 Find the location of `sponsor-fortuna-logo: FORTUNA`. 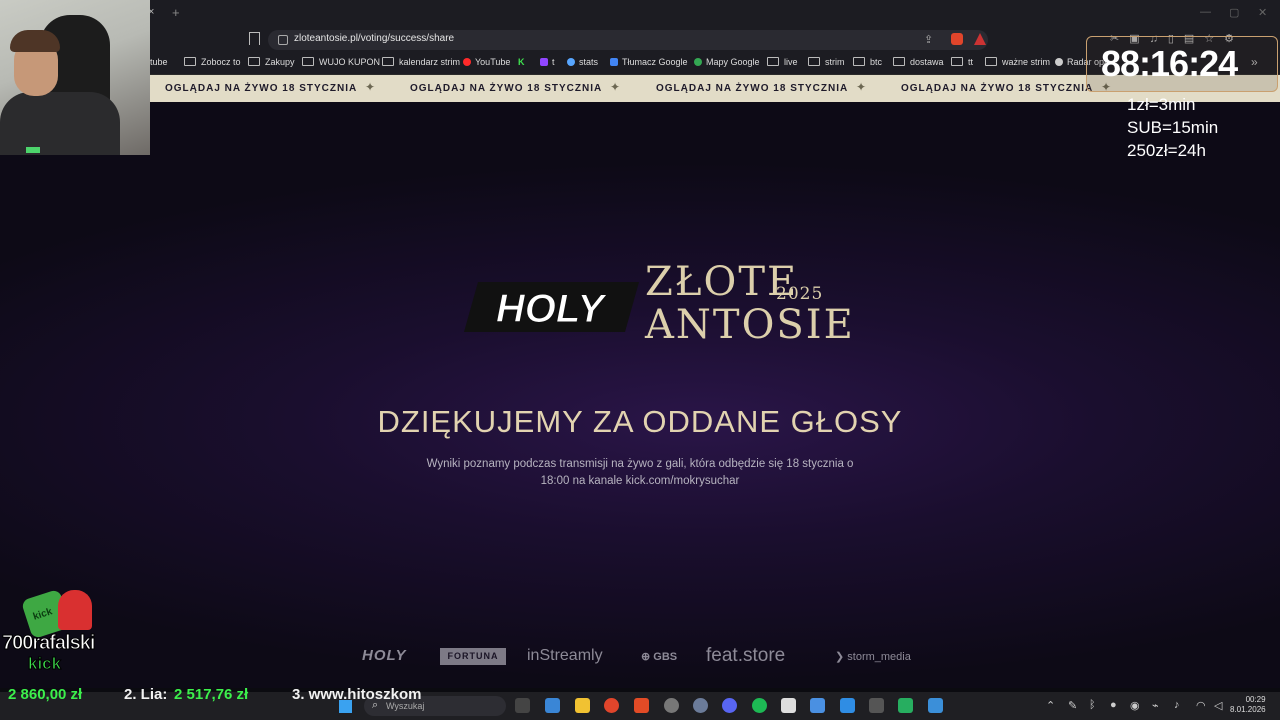

sponsor-fortuna-logo: FORTUNA is located at coordinates (473, 656).